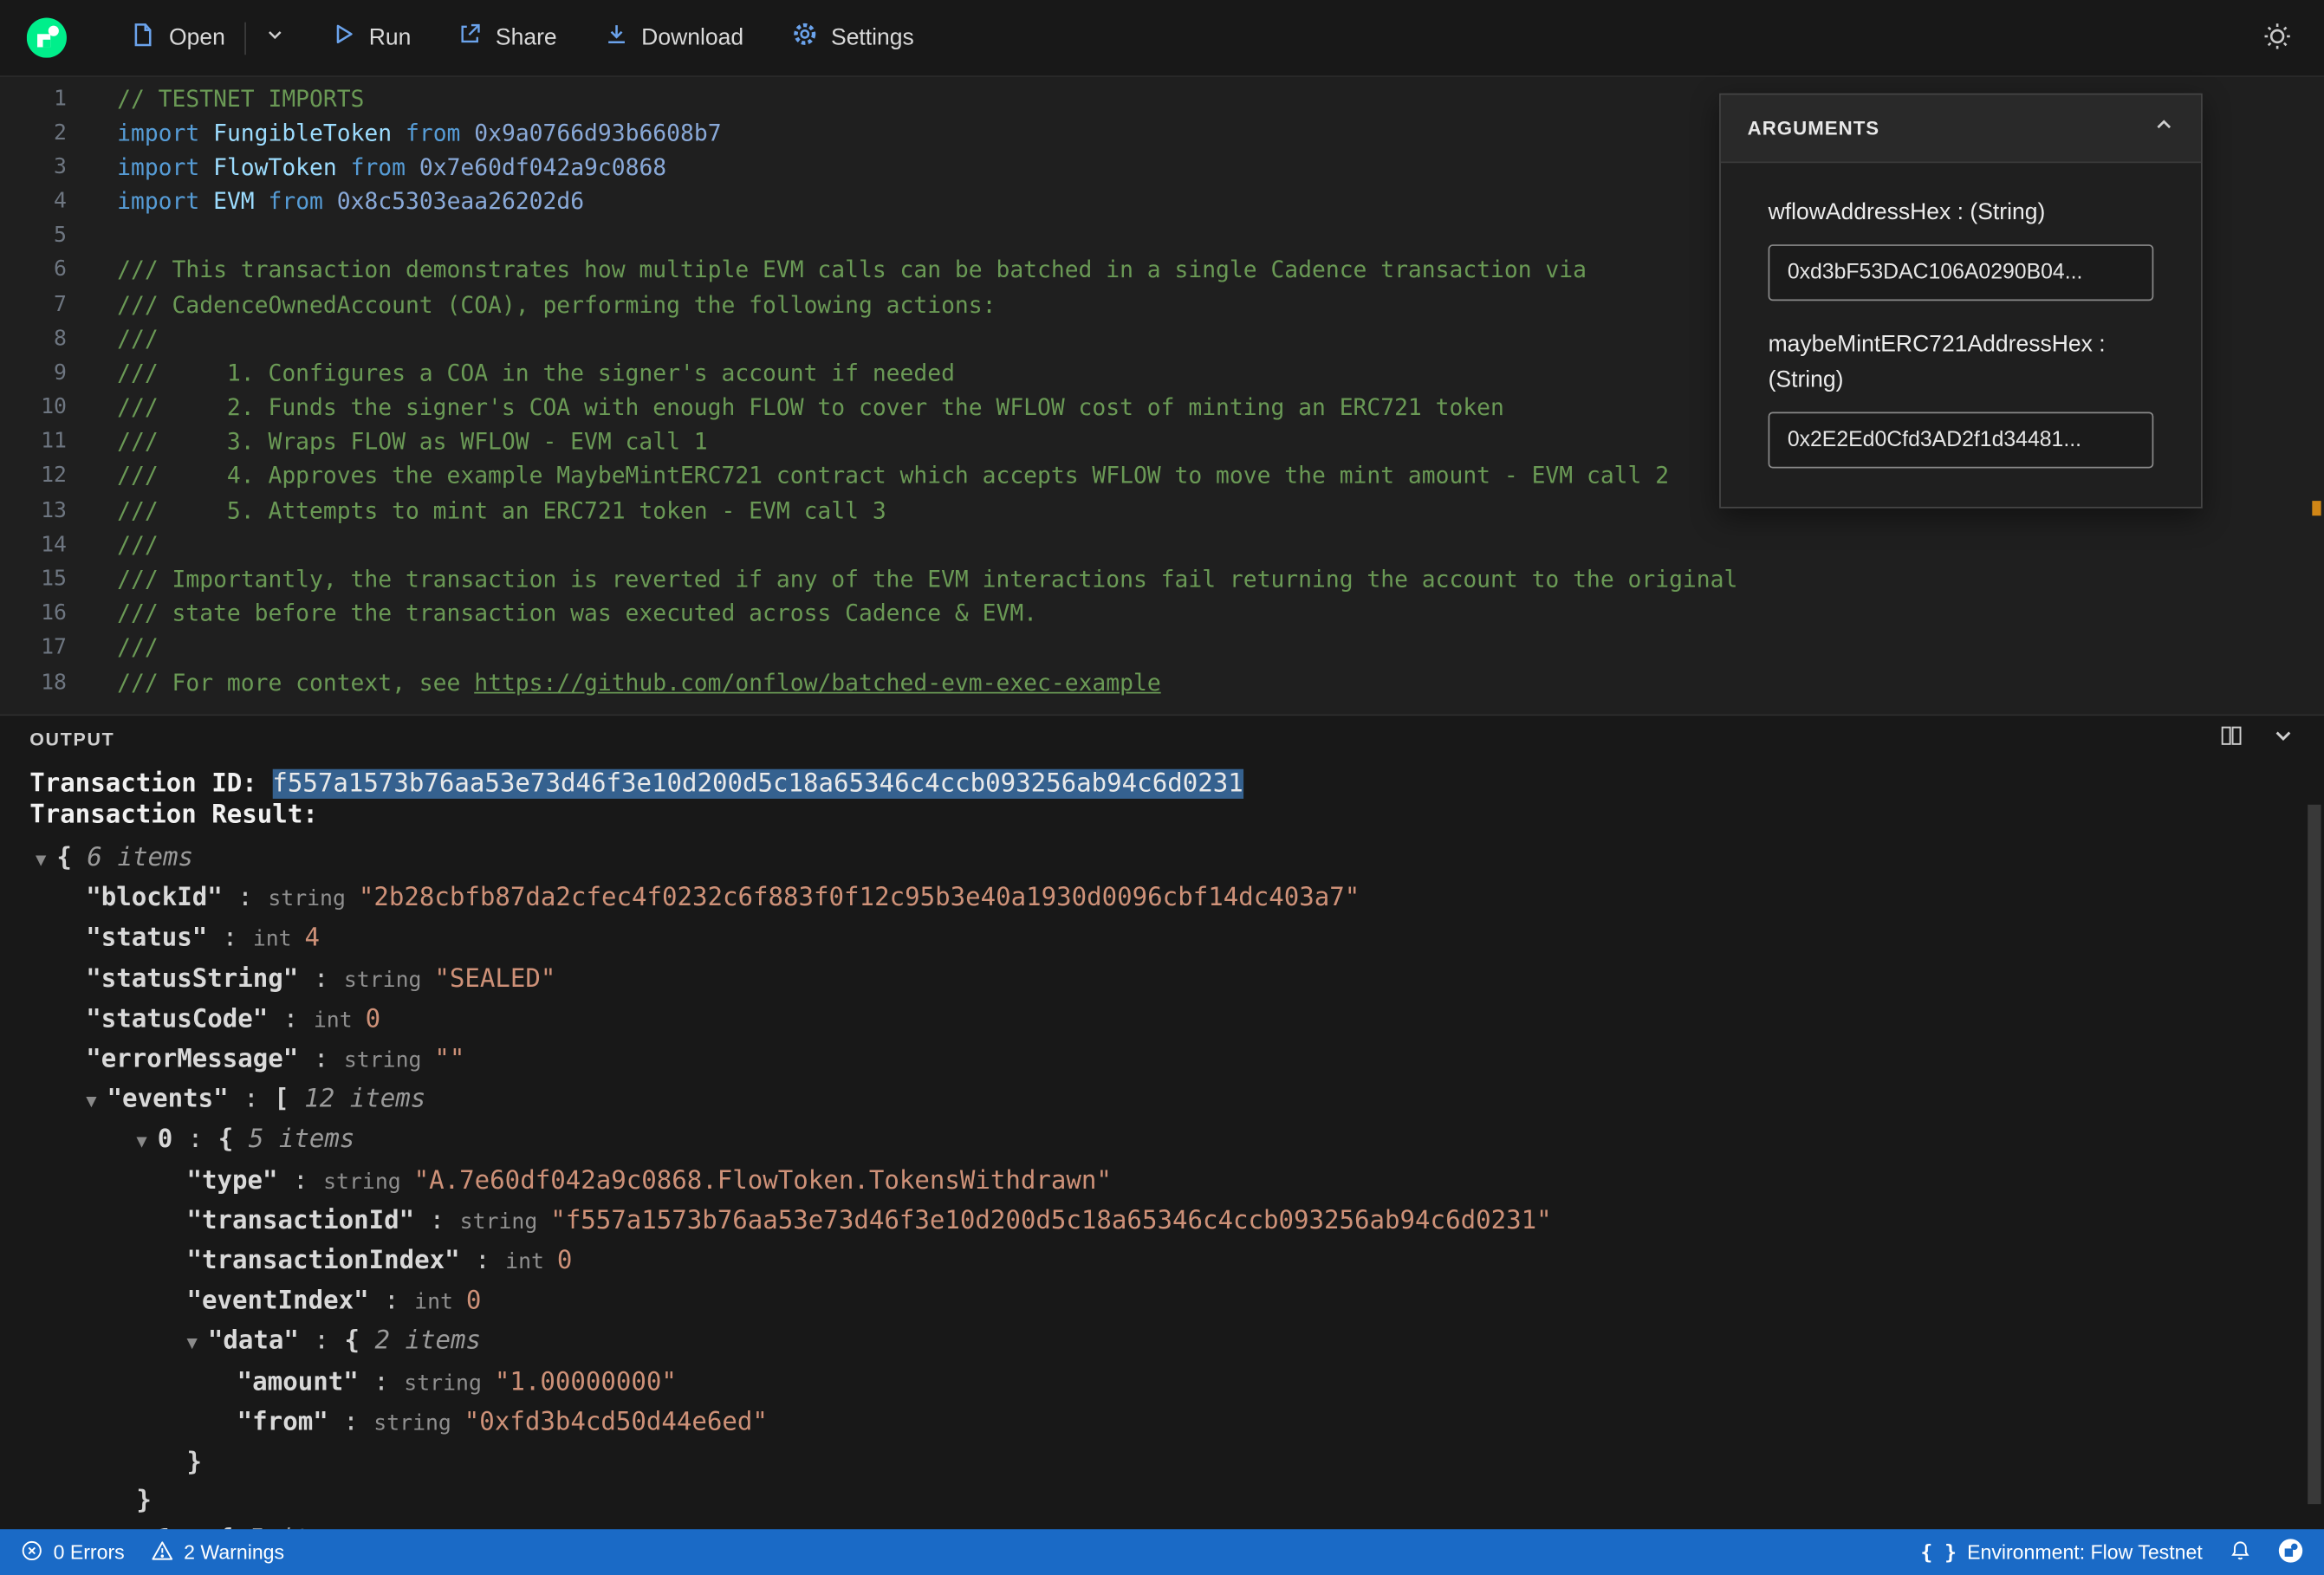 Image resolution: width=2324 pixels, height=1575 pixels. What do you see at coordinates (598, 133) in the screenshot?
I see `code-token: 0x9a0766d93b6608b7` at bounding box center [598, 133].